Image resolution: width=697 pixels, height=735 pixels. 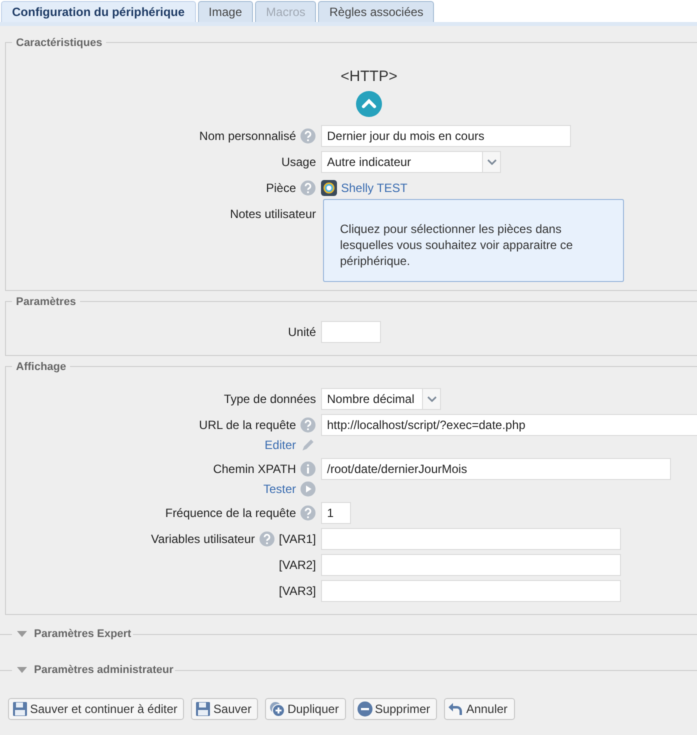 What do you see at coordinates (298, 162) in the screenshot?
I see `field-label: Usage` at bounding box center [298, 162].